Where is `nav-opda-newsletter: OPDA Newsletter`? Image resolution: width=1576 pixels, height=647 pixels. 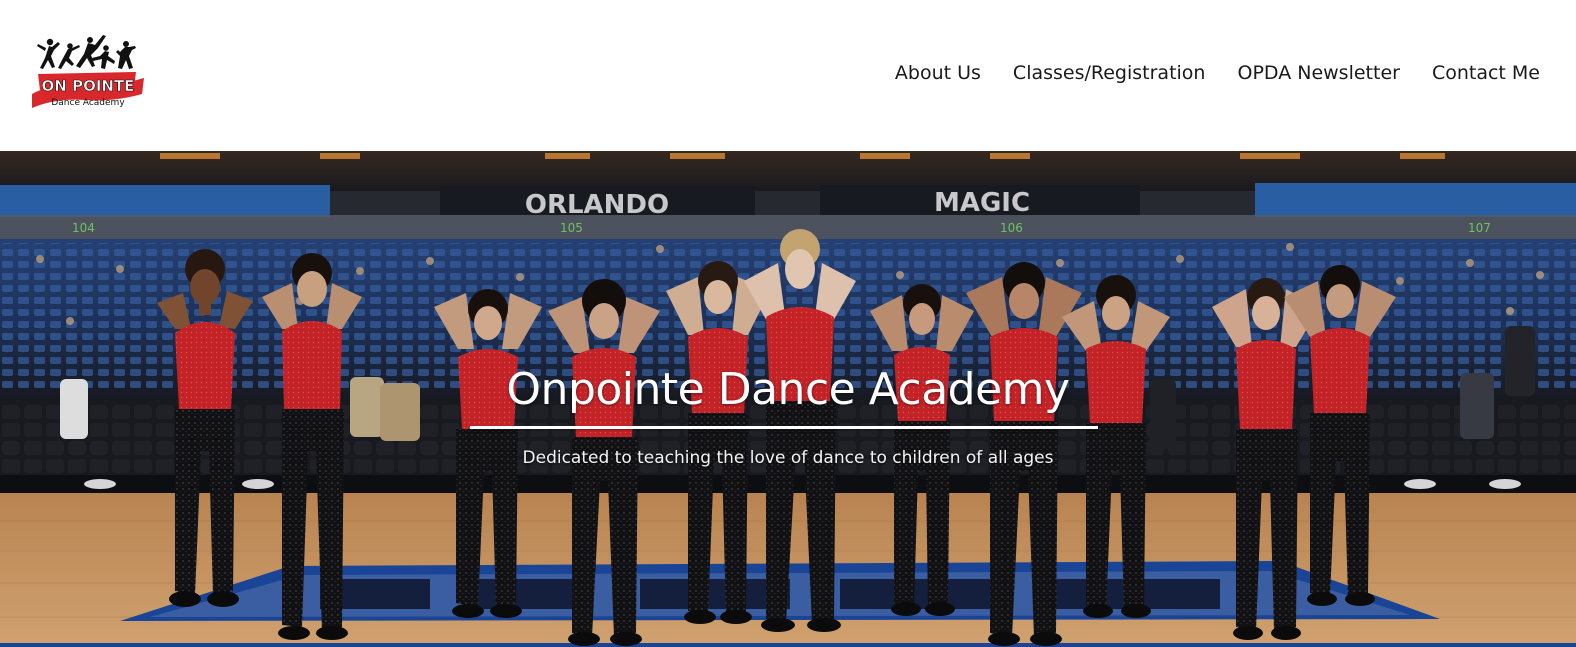
nav-opda-newsletter: OPDA Newsletter is located at coordinates (1318, 73).